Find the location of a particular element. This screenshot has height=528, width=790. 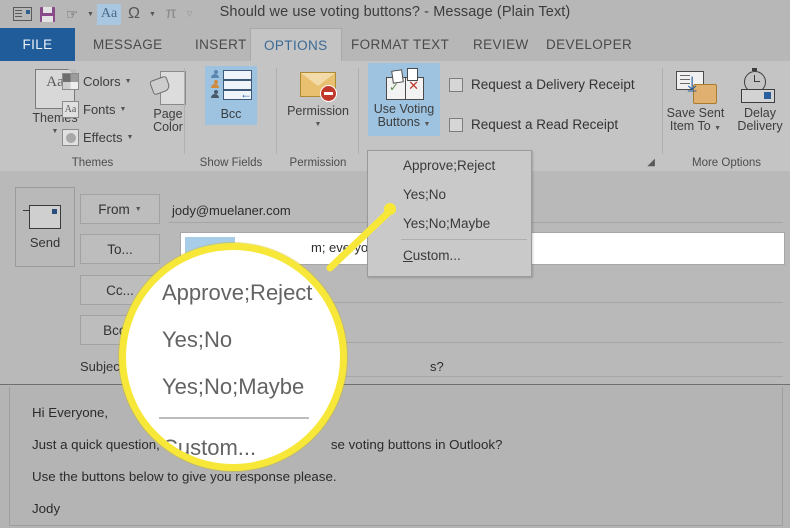

fonts-icon: Aa is located at coordinates (70, 109).